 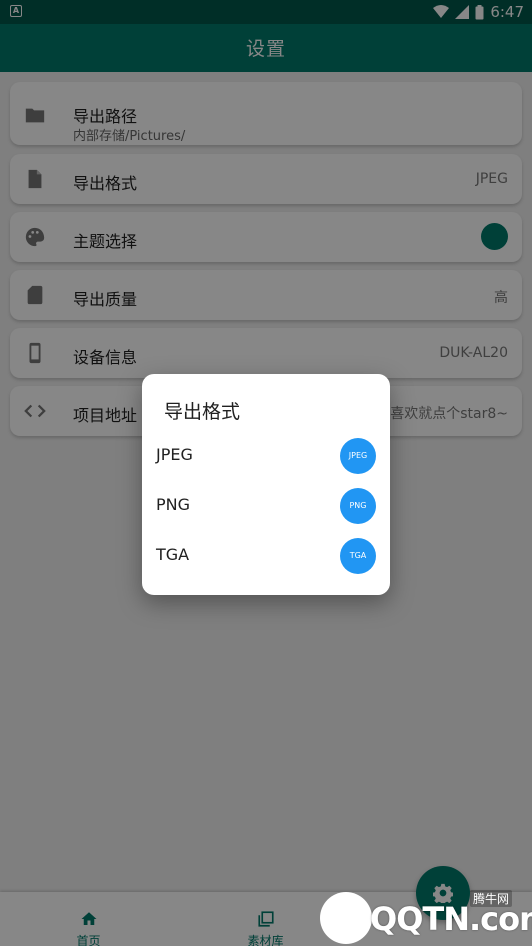 I want to click on option-badge: PNG, so click(x=358, y=506).